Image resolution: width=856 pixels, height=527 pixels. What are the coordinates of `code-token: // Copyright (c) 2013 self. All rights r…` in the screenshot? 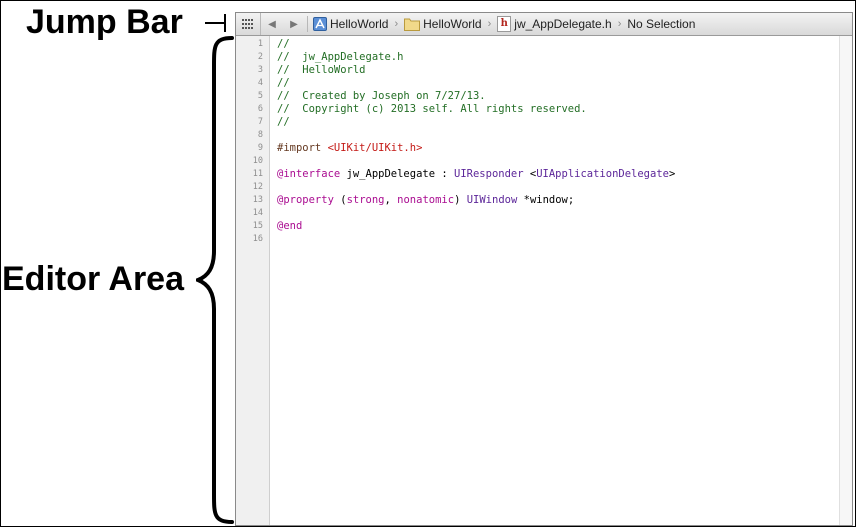 It's located at (432, 109).